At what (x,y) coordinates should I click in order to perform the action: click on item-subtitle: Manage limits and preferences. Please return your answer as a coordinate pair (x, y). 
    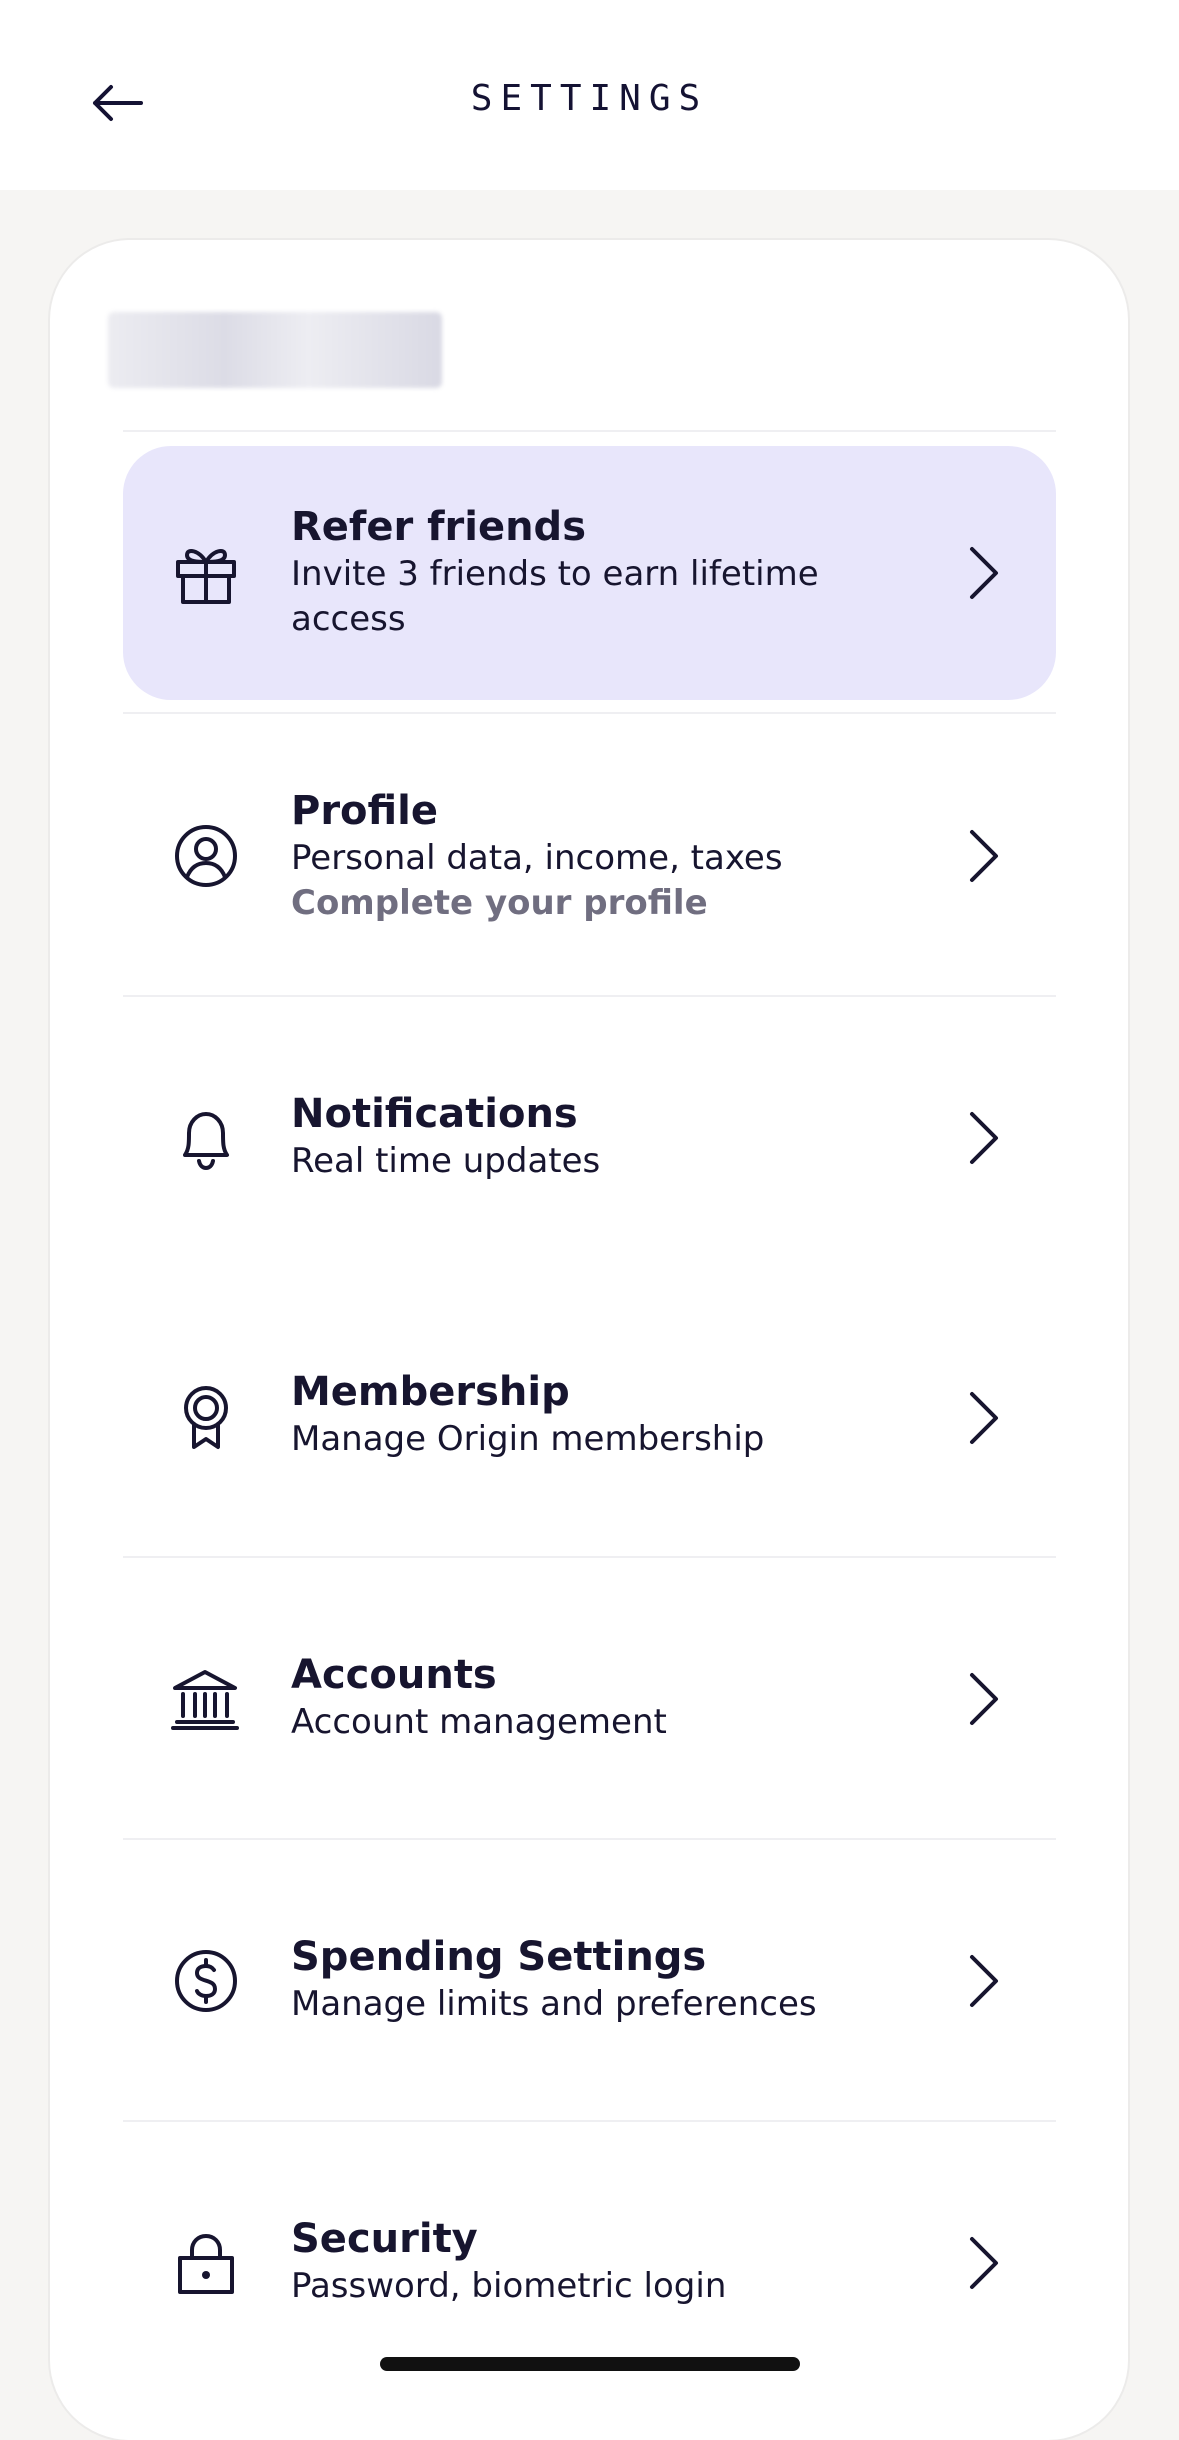
    Looking at the image, I should click on (554, 2004).